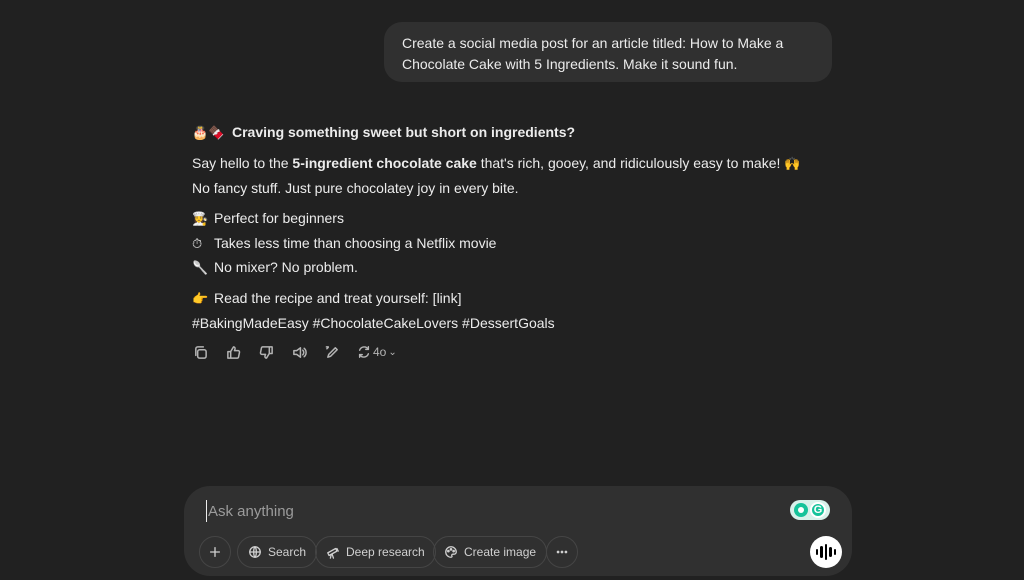  I want to click on plus-icon, so click(215, 552).